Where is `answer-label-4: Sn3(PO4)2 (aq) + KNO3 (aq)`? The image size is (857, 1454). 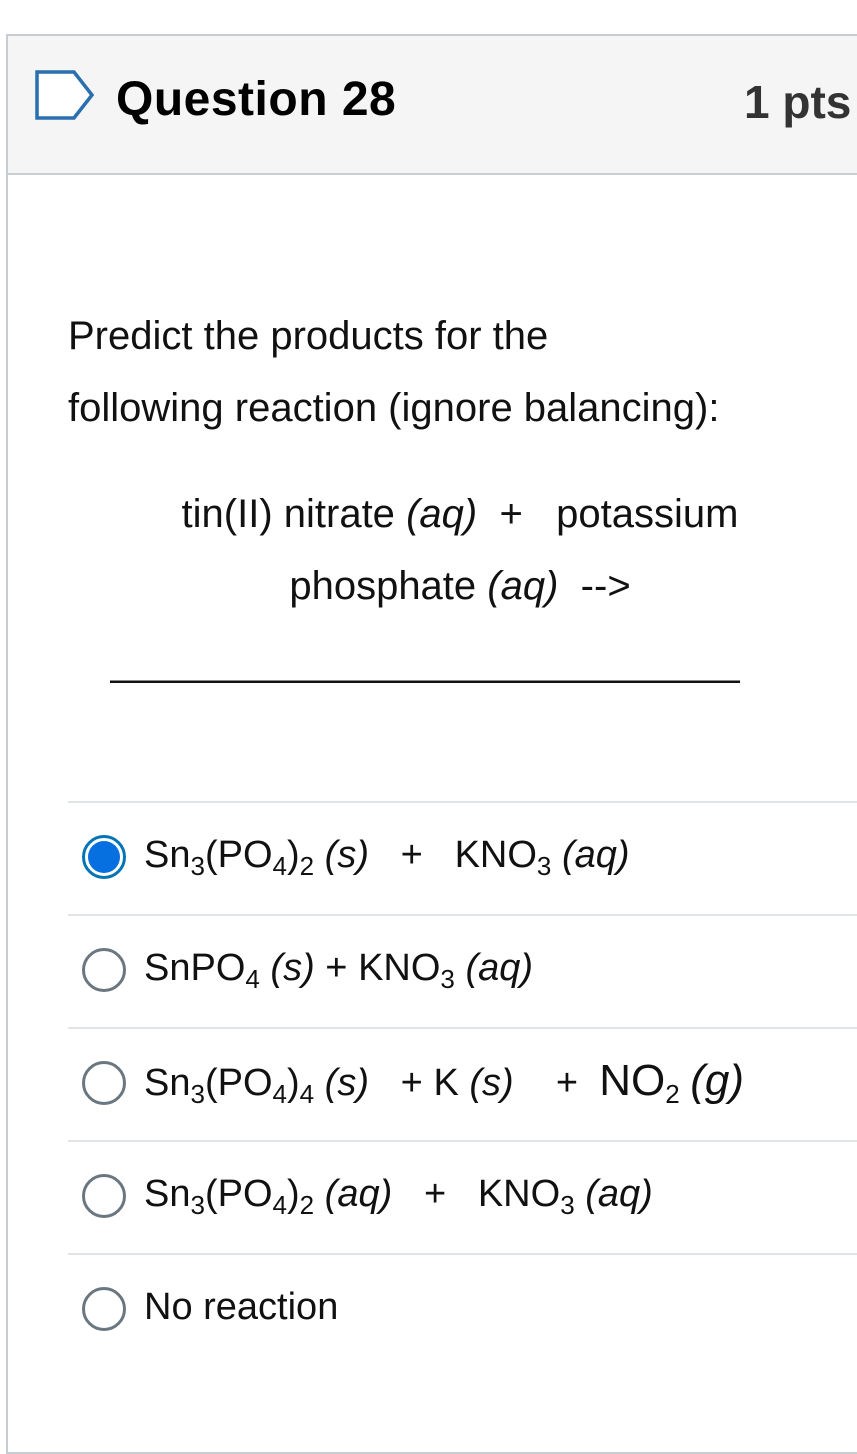
answer-label-4: Sn3(PO4)2 (aq) + KNO3 (aq) is located at coordinates (398, 1194).